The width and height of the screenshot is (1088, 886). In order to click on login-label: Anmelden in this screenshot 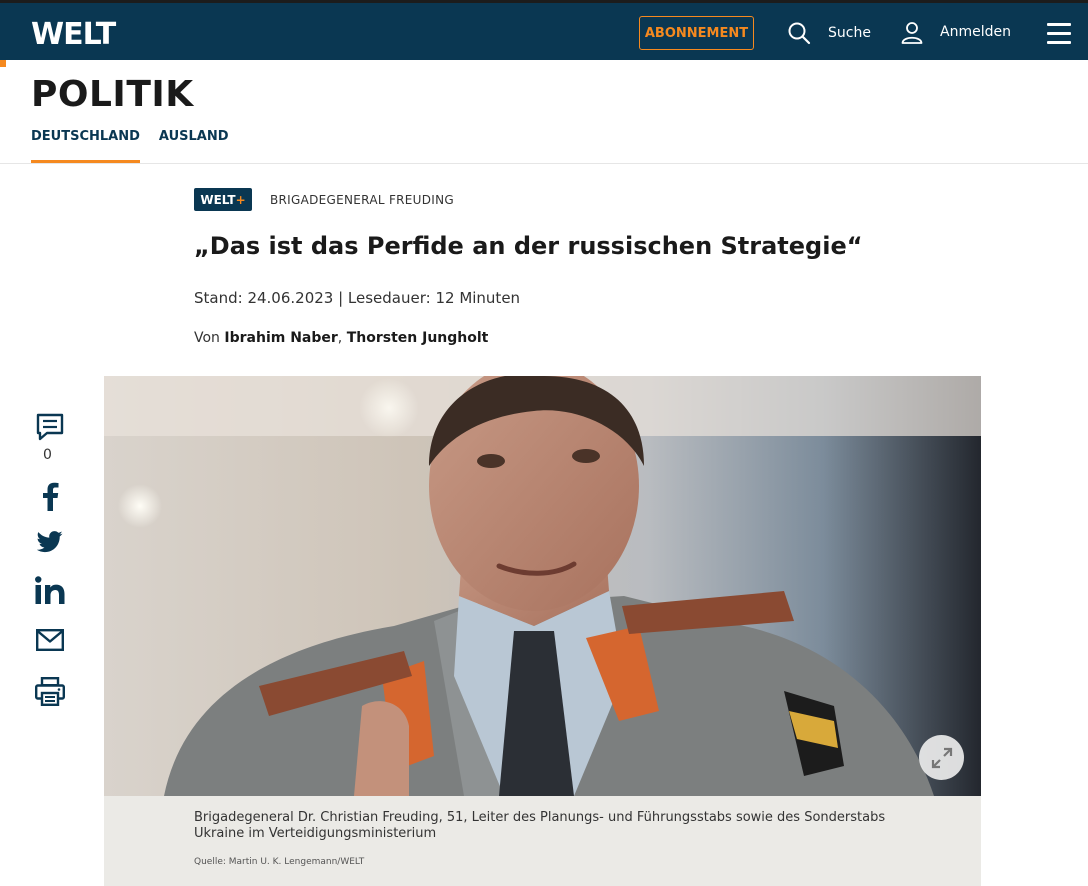, I will do `click(975, 32)`.